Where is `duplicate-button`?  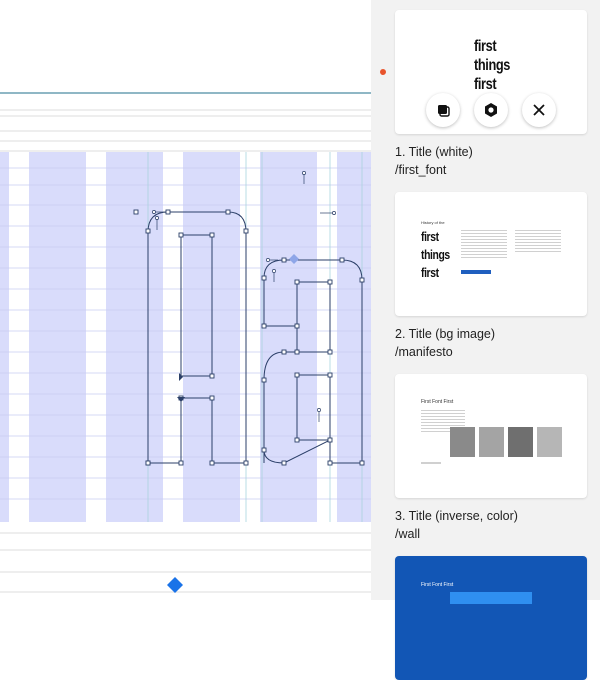 duplicate-button is located at coordinates (443, 110).